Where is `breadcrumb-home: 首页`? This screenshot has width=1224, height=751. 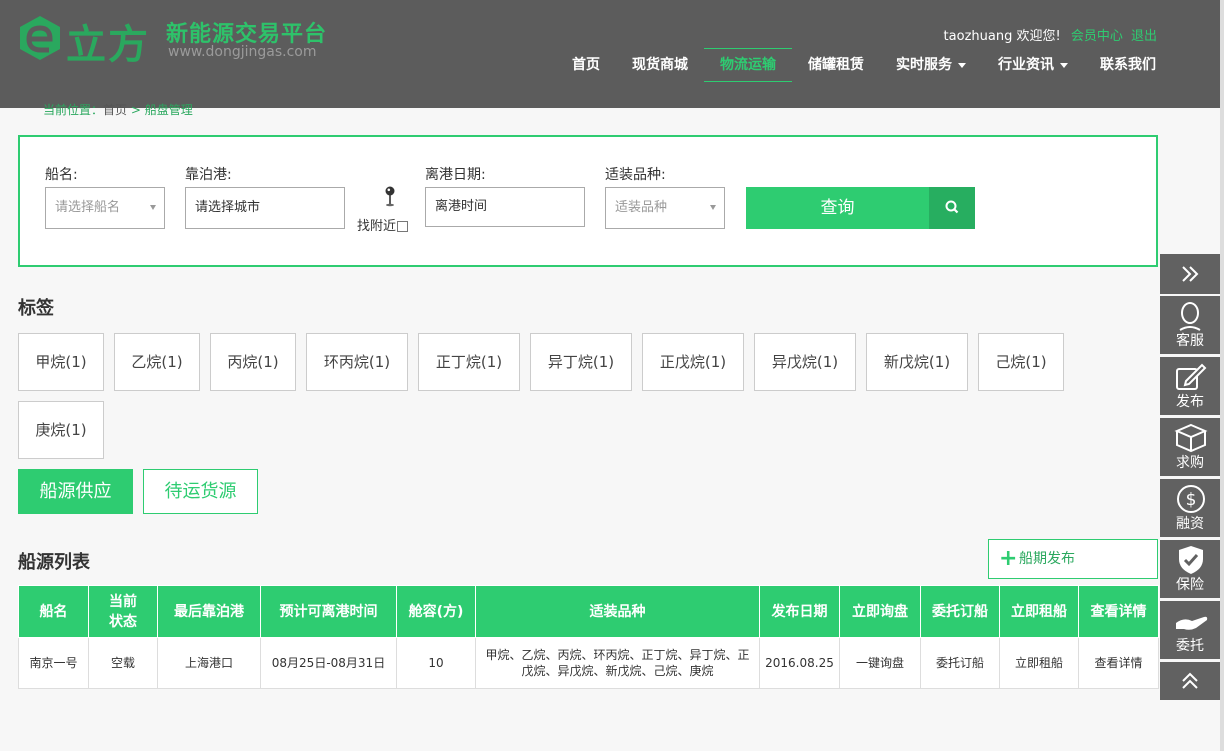 breadcrumb-home: 首页 is located at coordinates (115, 110).